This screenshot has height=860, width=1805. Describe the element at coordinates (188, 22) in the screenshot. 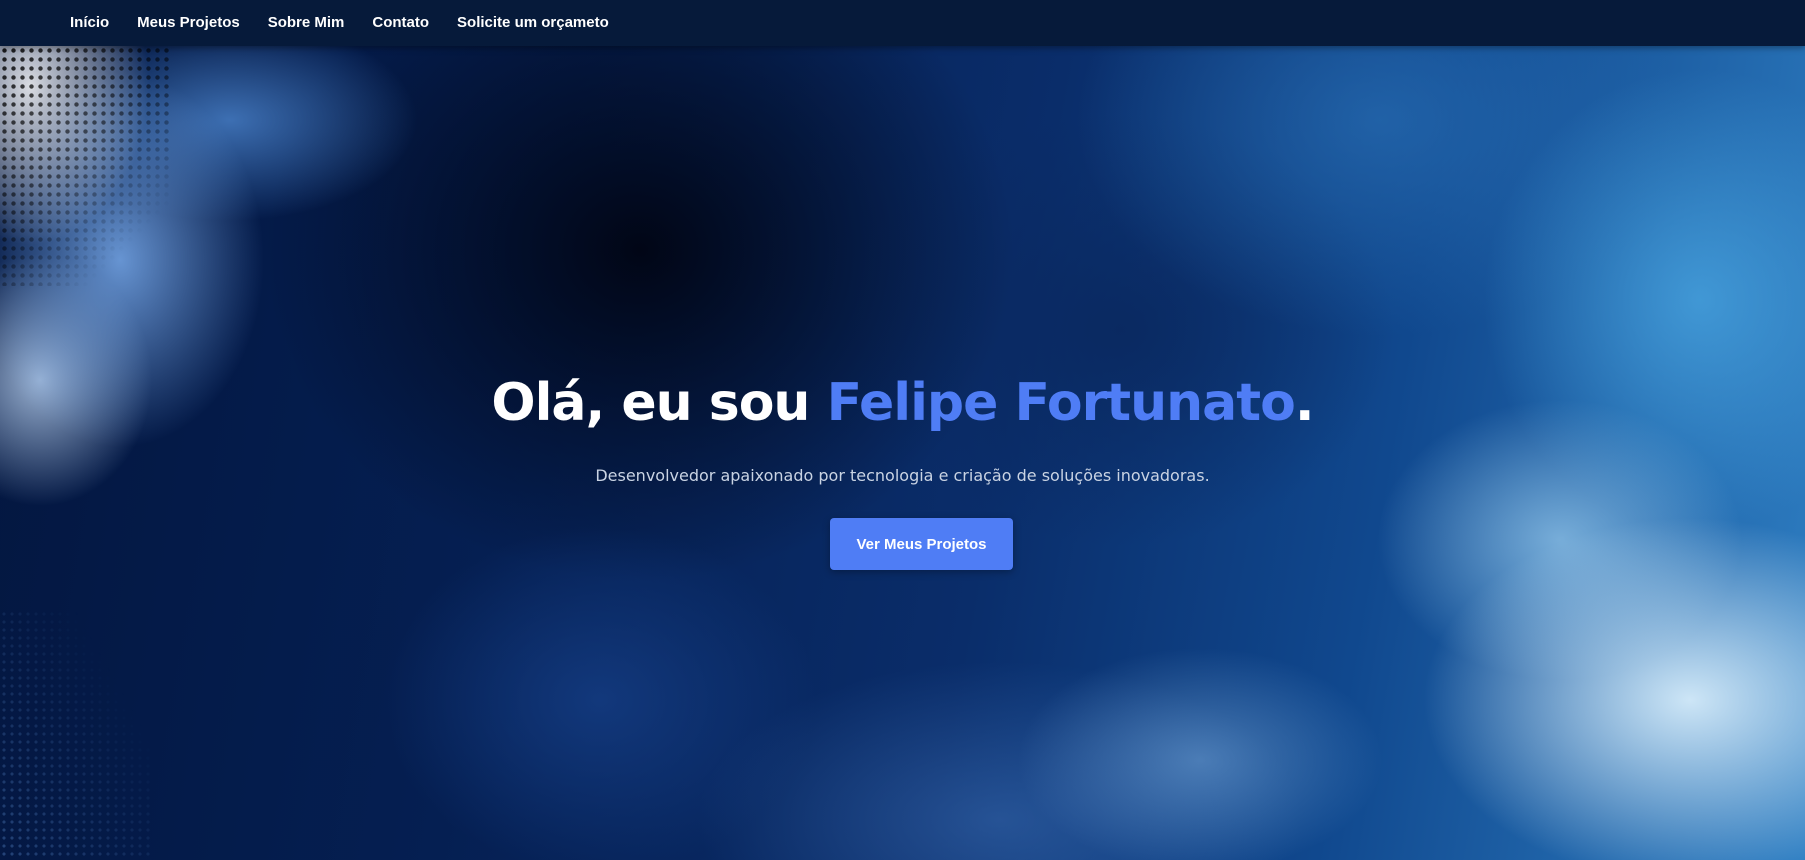

I see `nav-link-meus-projetos: Meus Projetos` at that location.